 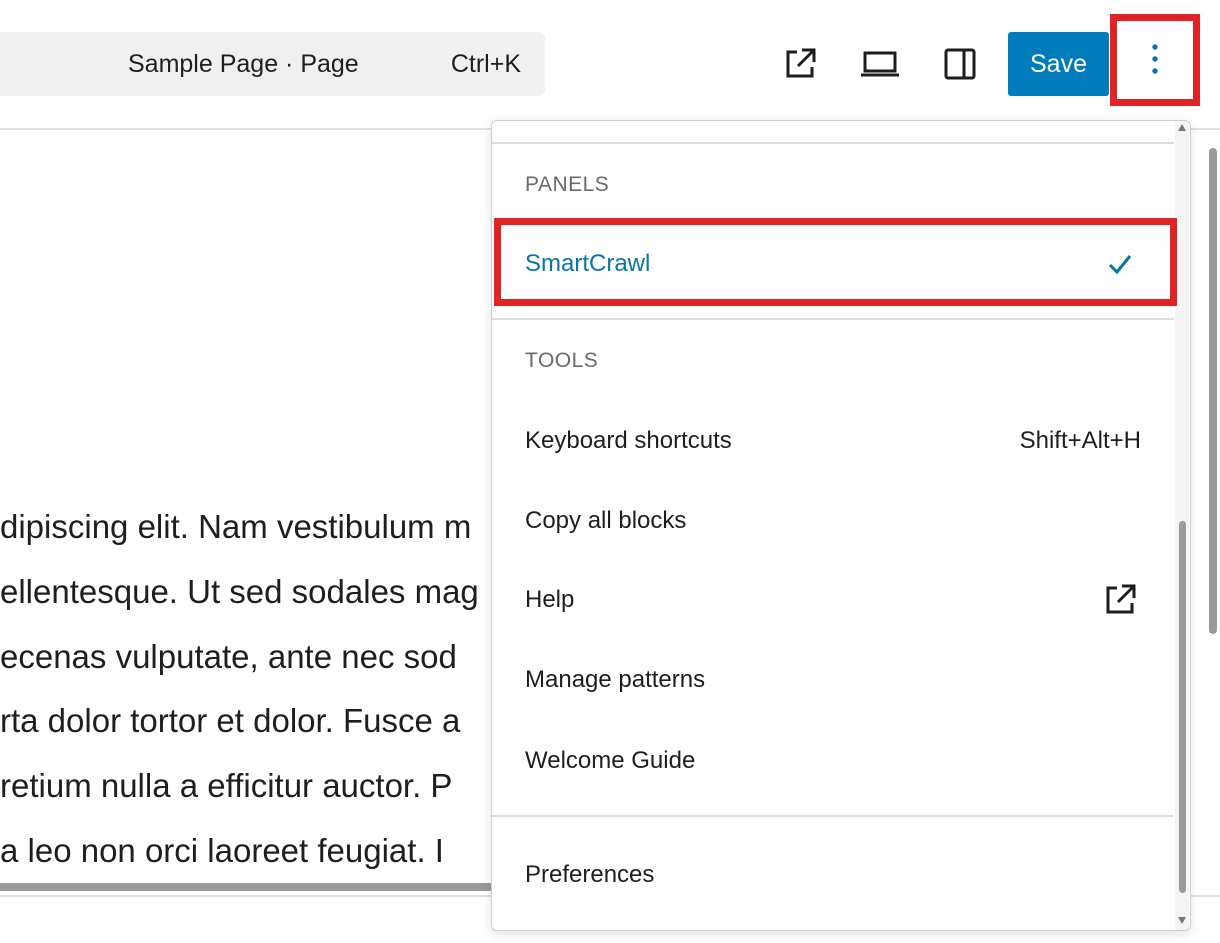 I want to click on settings-sidebar-toggle, so click(x=960, y=64).